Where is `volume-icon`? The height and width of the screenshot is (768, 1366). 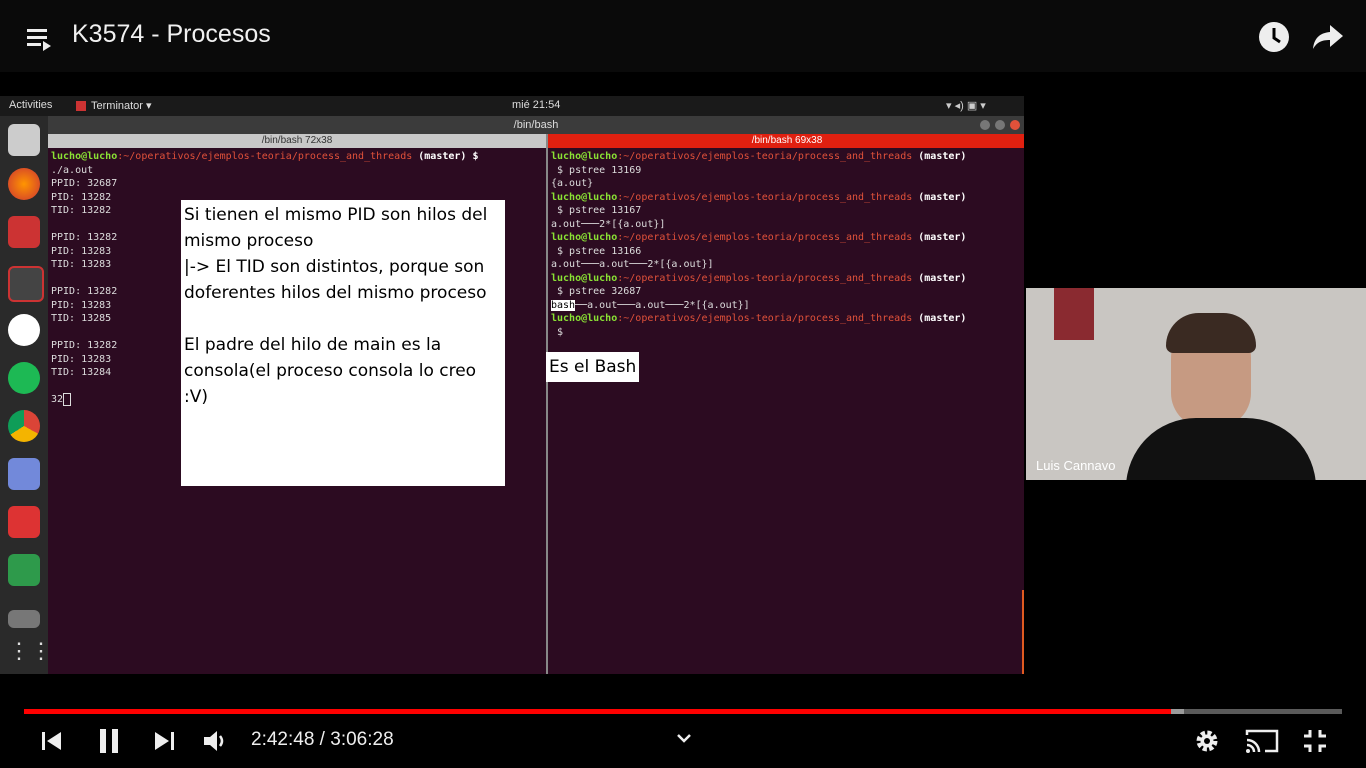 volume-icon is located at coordinates (215, 741).